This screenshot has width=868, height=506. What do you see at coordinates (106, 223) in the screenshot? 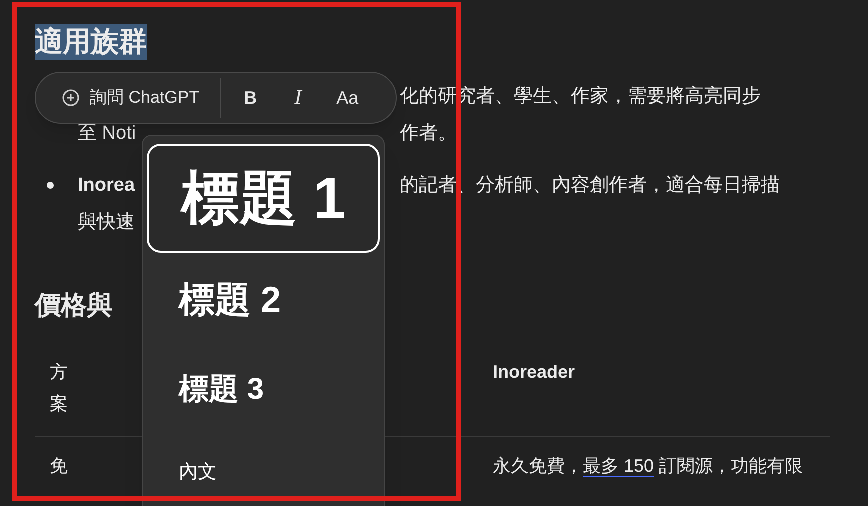
I see `bullet-text: 與快速` at bounding box center [106, 223].